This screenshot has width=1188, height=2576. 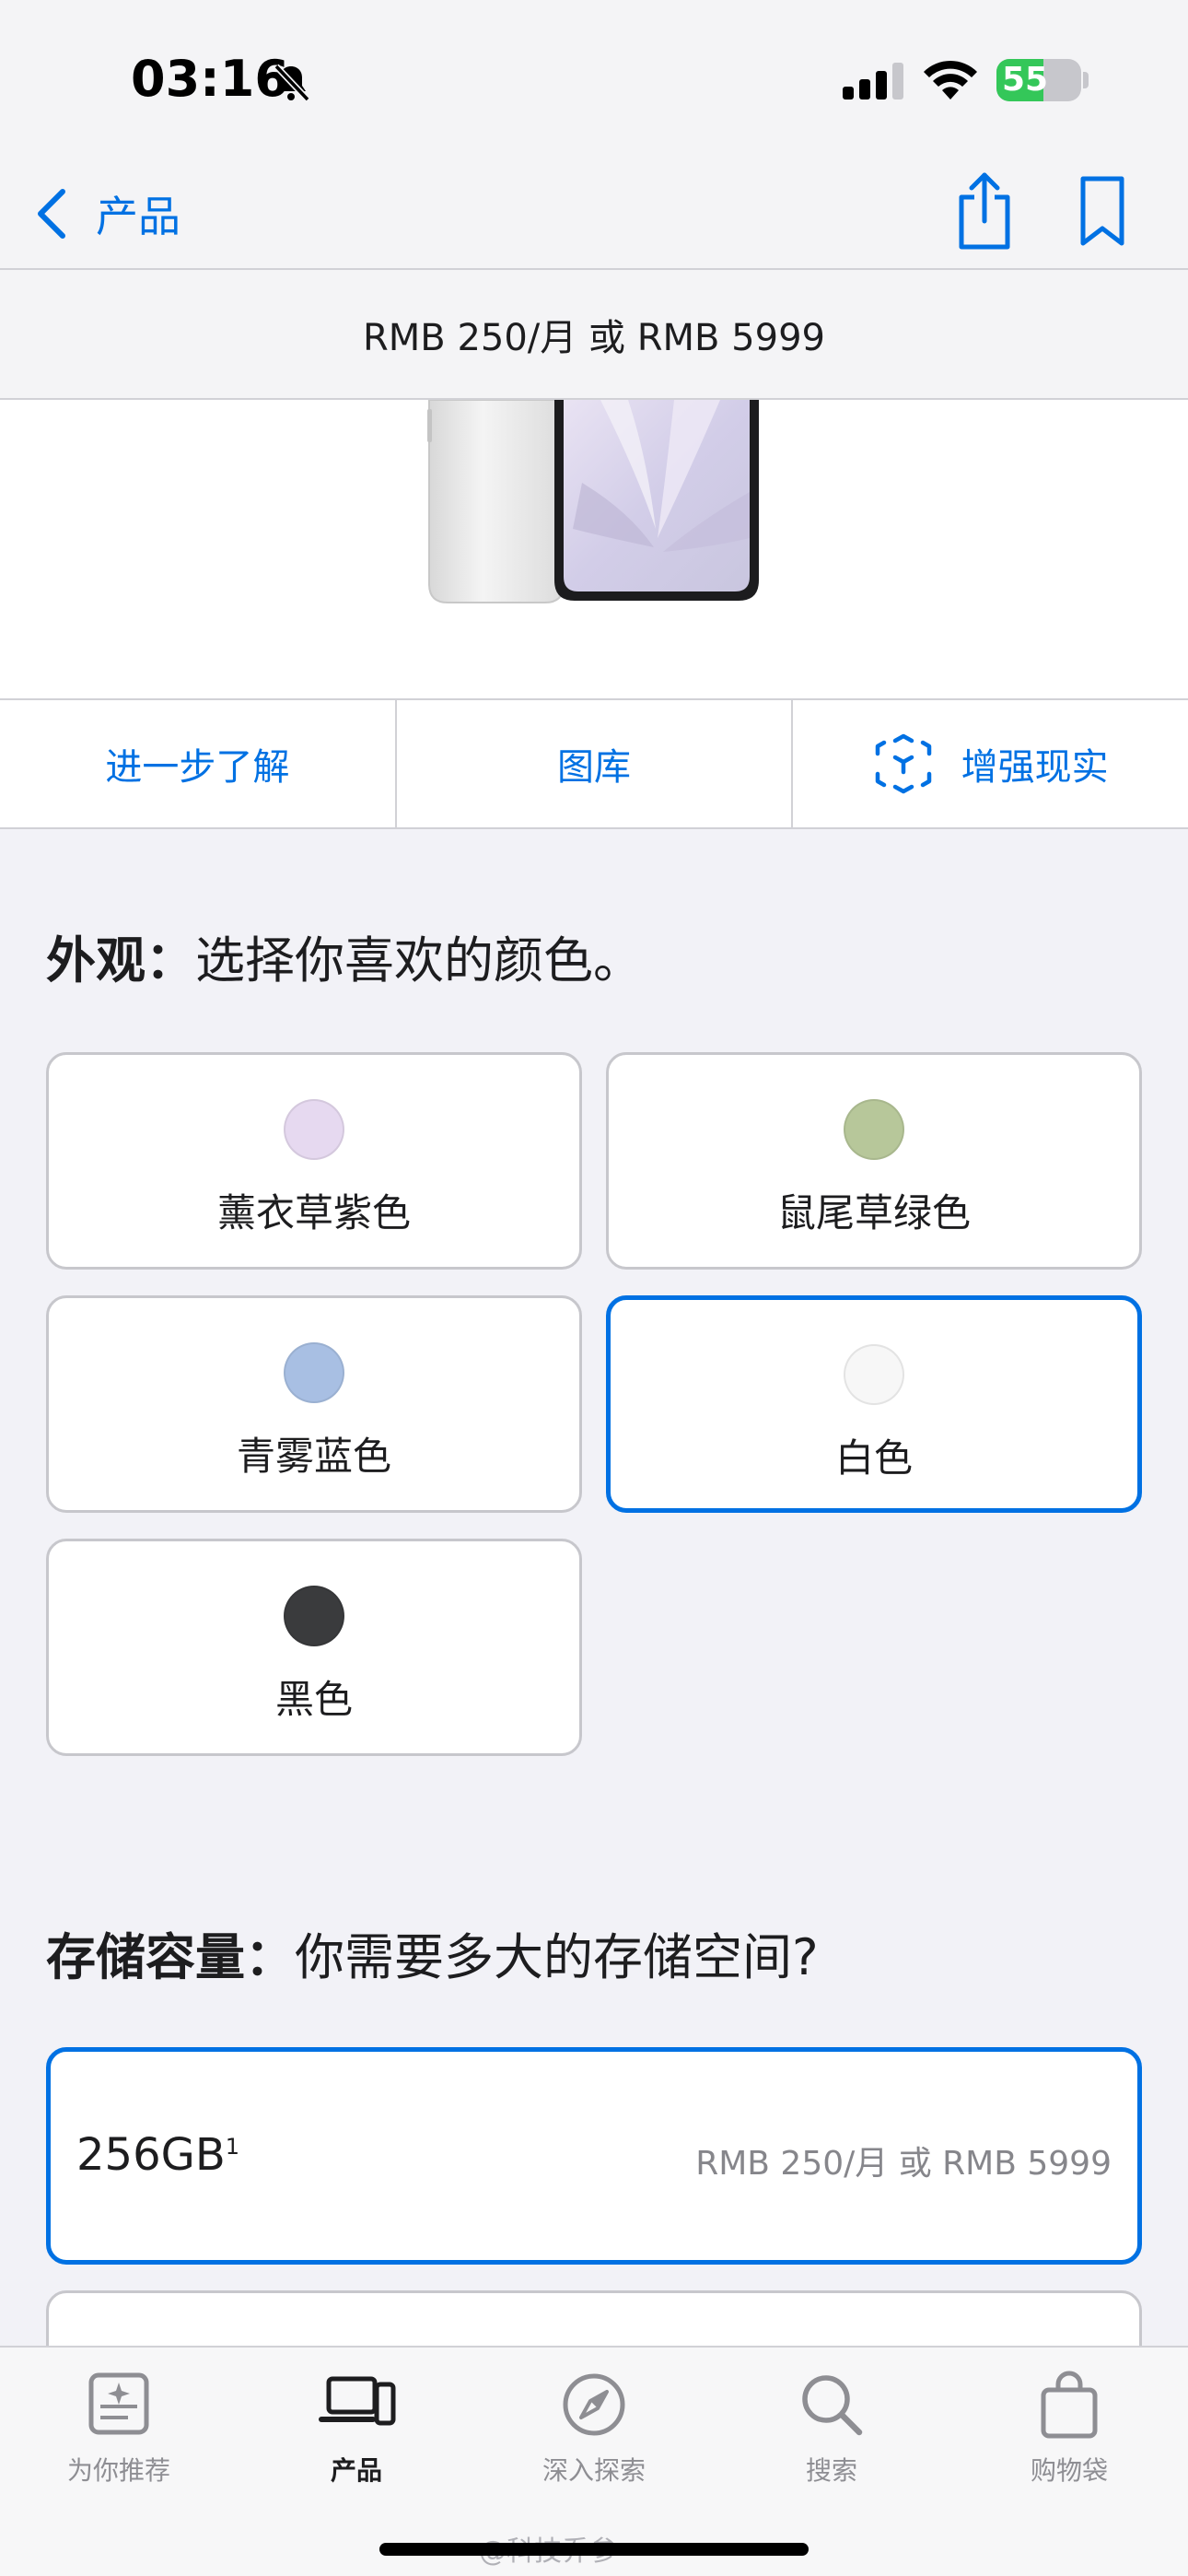 What do you see at coordinates (313, 1456) in the screenshot?
I see `color-name: 青雾蓝色` at bounding box center [313, 1456].